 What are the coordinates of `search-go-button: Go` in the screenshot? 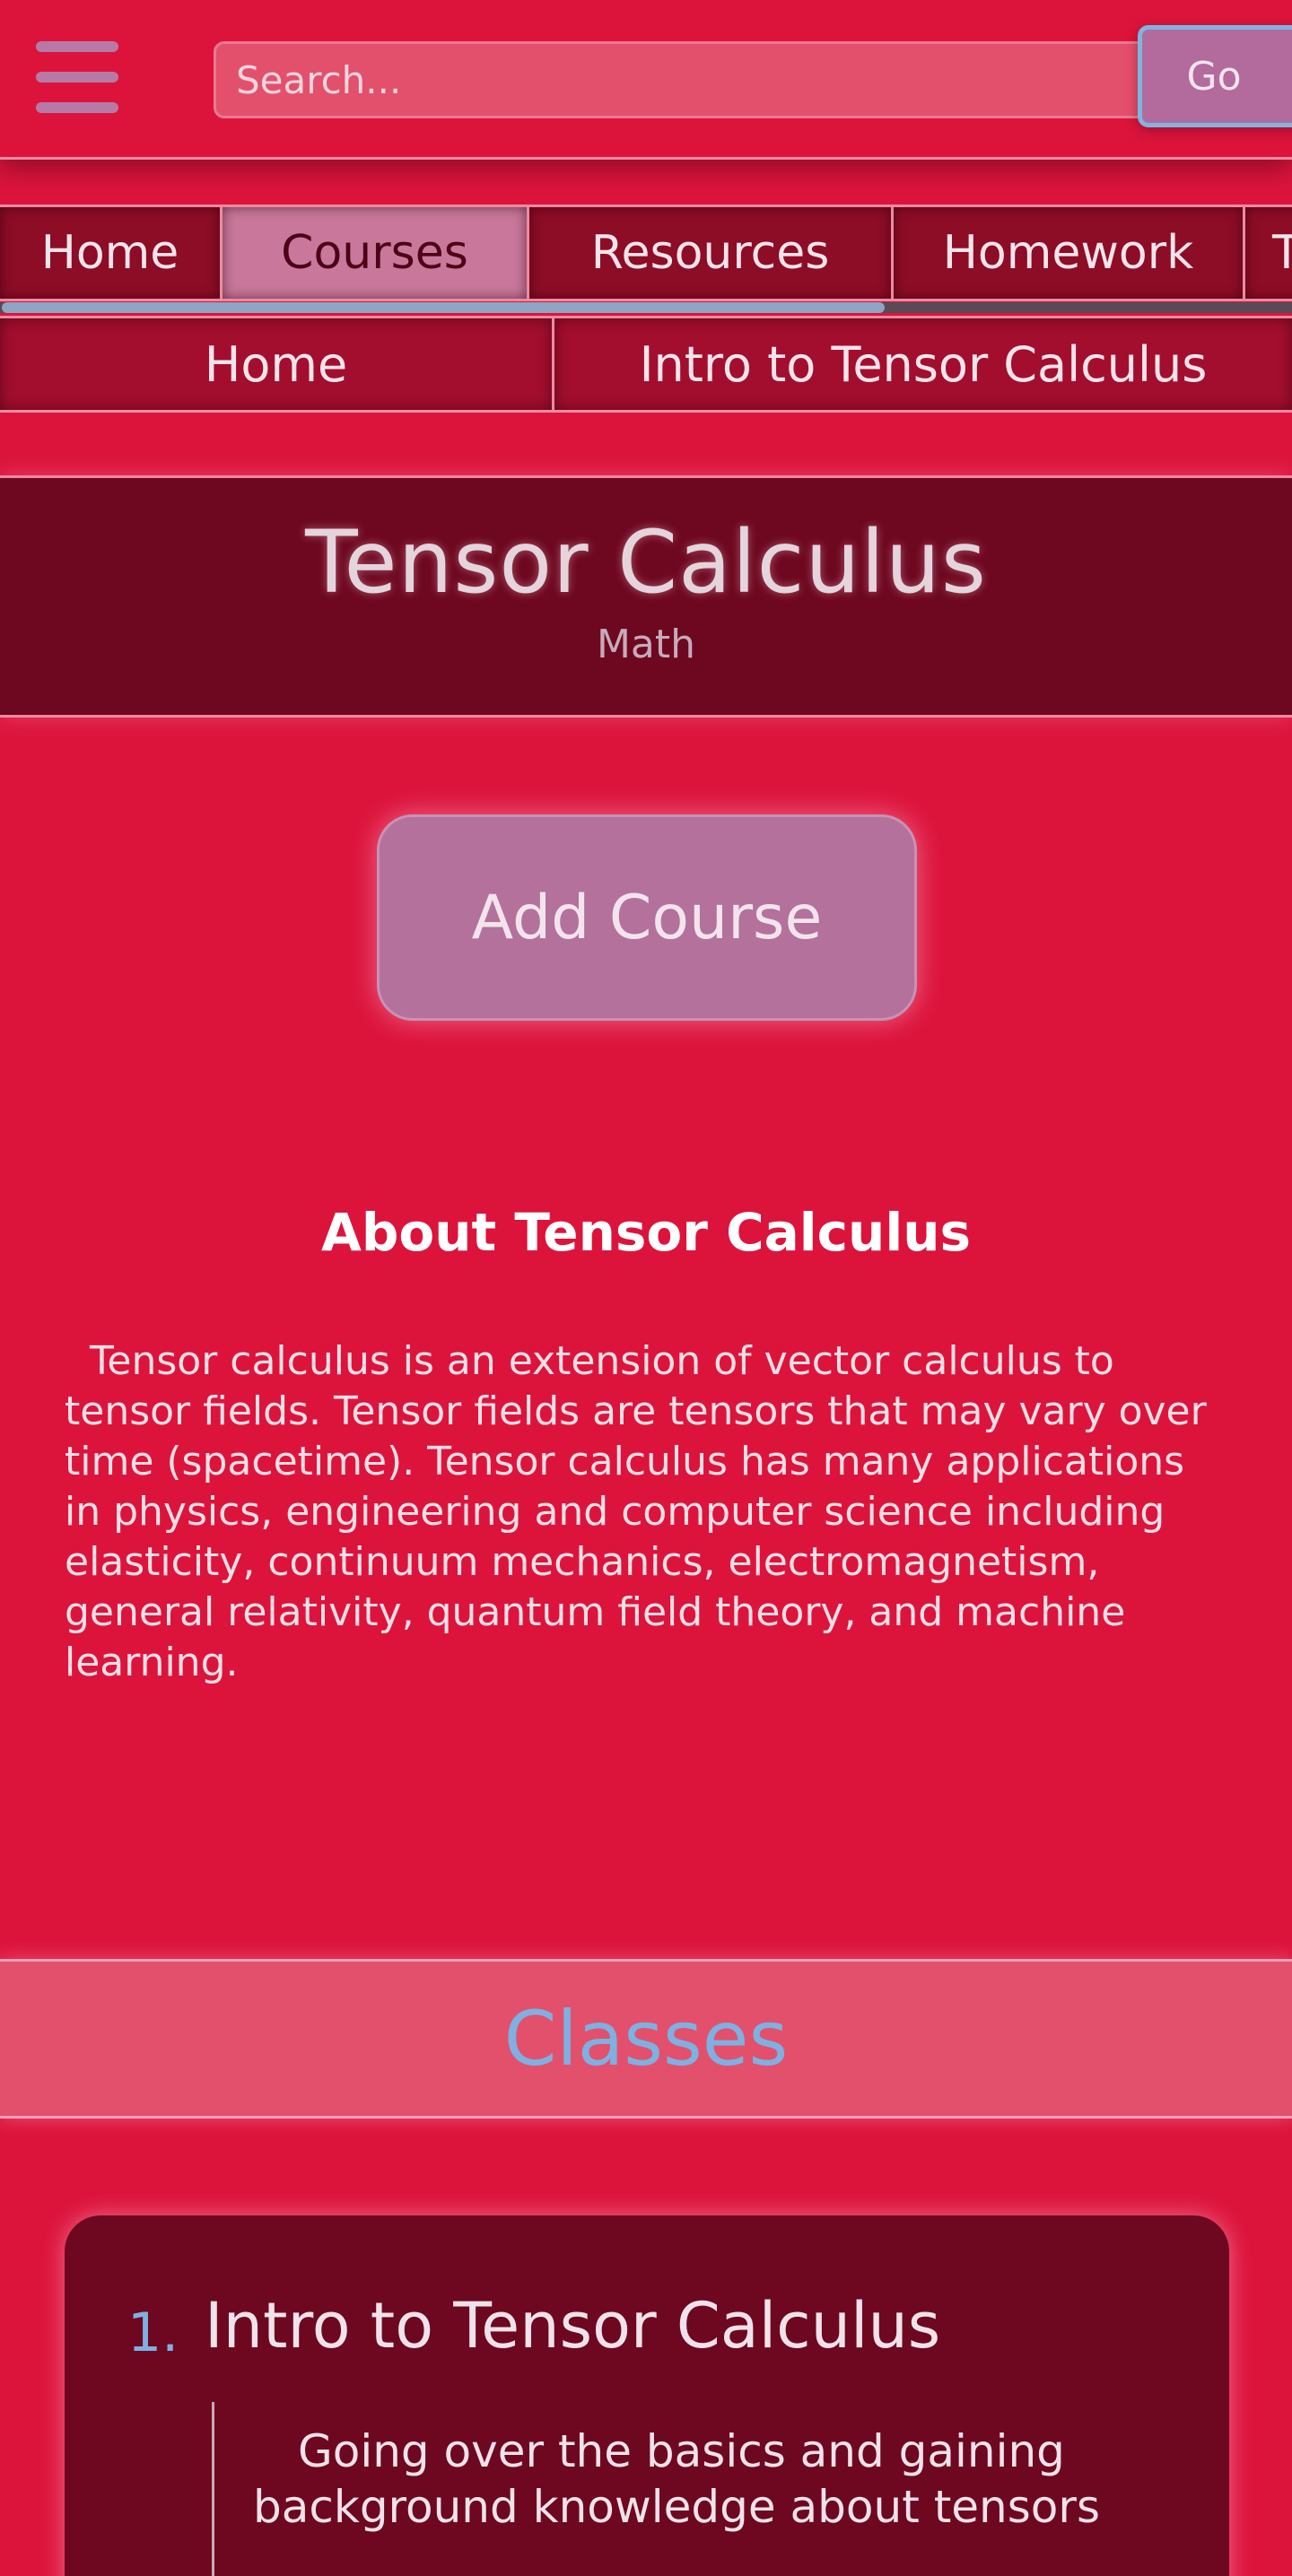 It's located at (1215, 76).